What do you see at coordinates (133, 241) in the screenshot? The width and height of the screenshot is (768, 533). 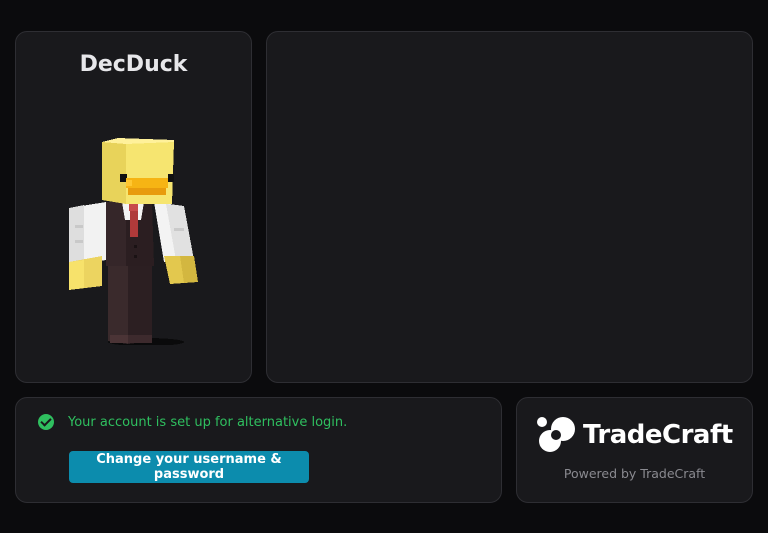 I see `player-skin-avatar` at bounding box center [133, 241].